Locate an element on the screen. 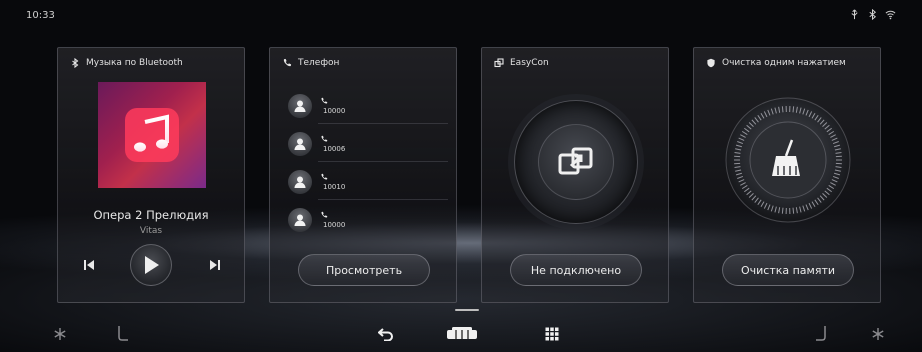 The height and width of the screenshot is (352, 922). previous-track-button is located at coordinates (89, 265).